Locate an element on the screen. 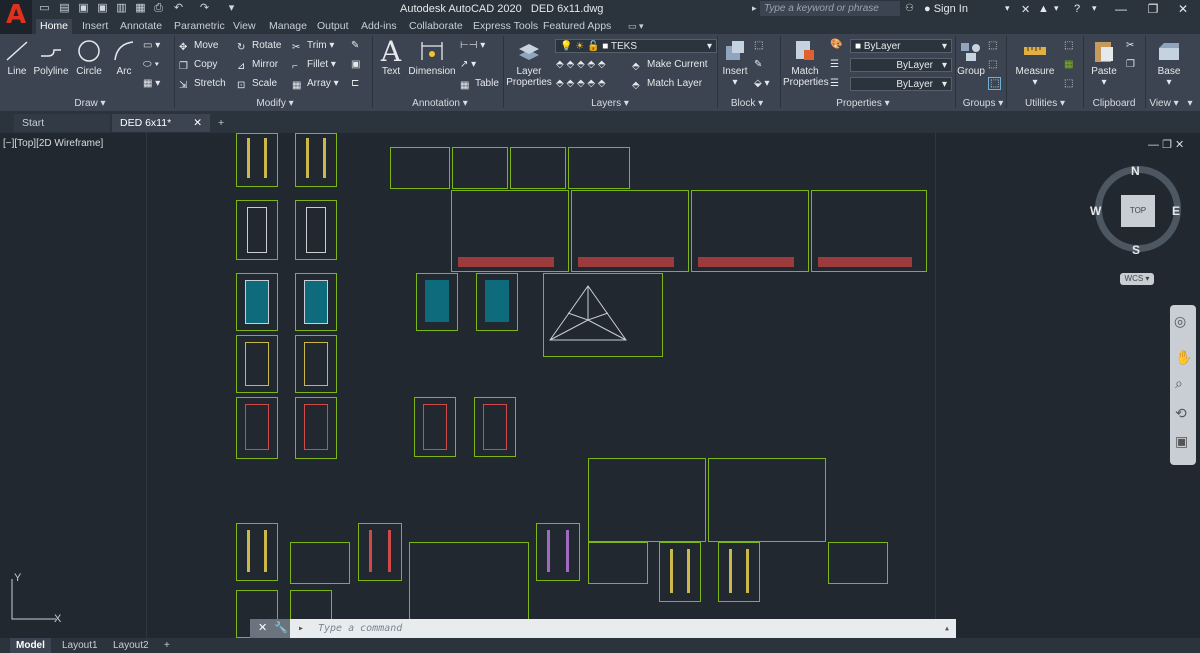 The image size is (1200, 653). viewport-window-controls: — ❐ ✕ is located at coordinates (1166, 144).